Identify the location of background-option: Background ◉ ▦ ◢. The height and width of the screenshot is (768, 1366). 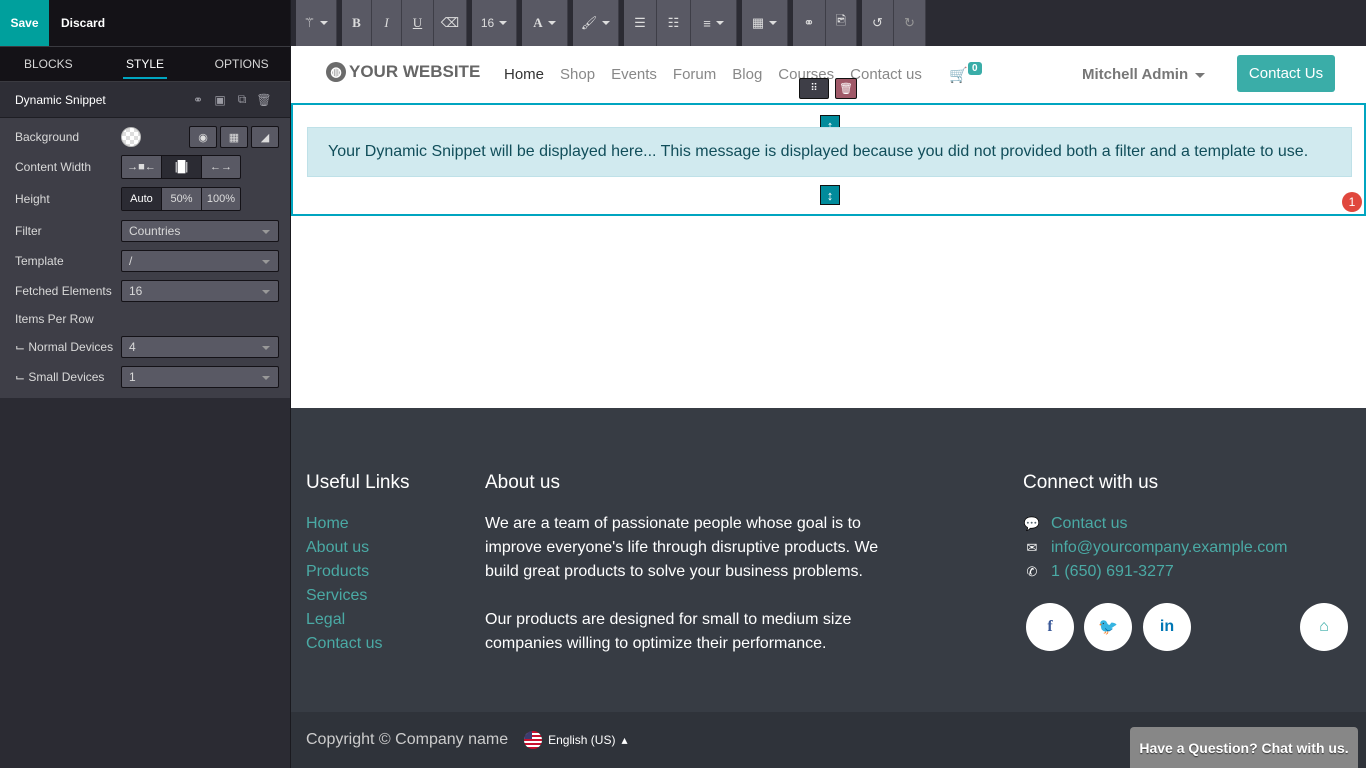
(145, 137).